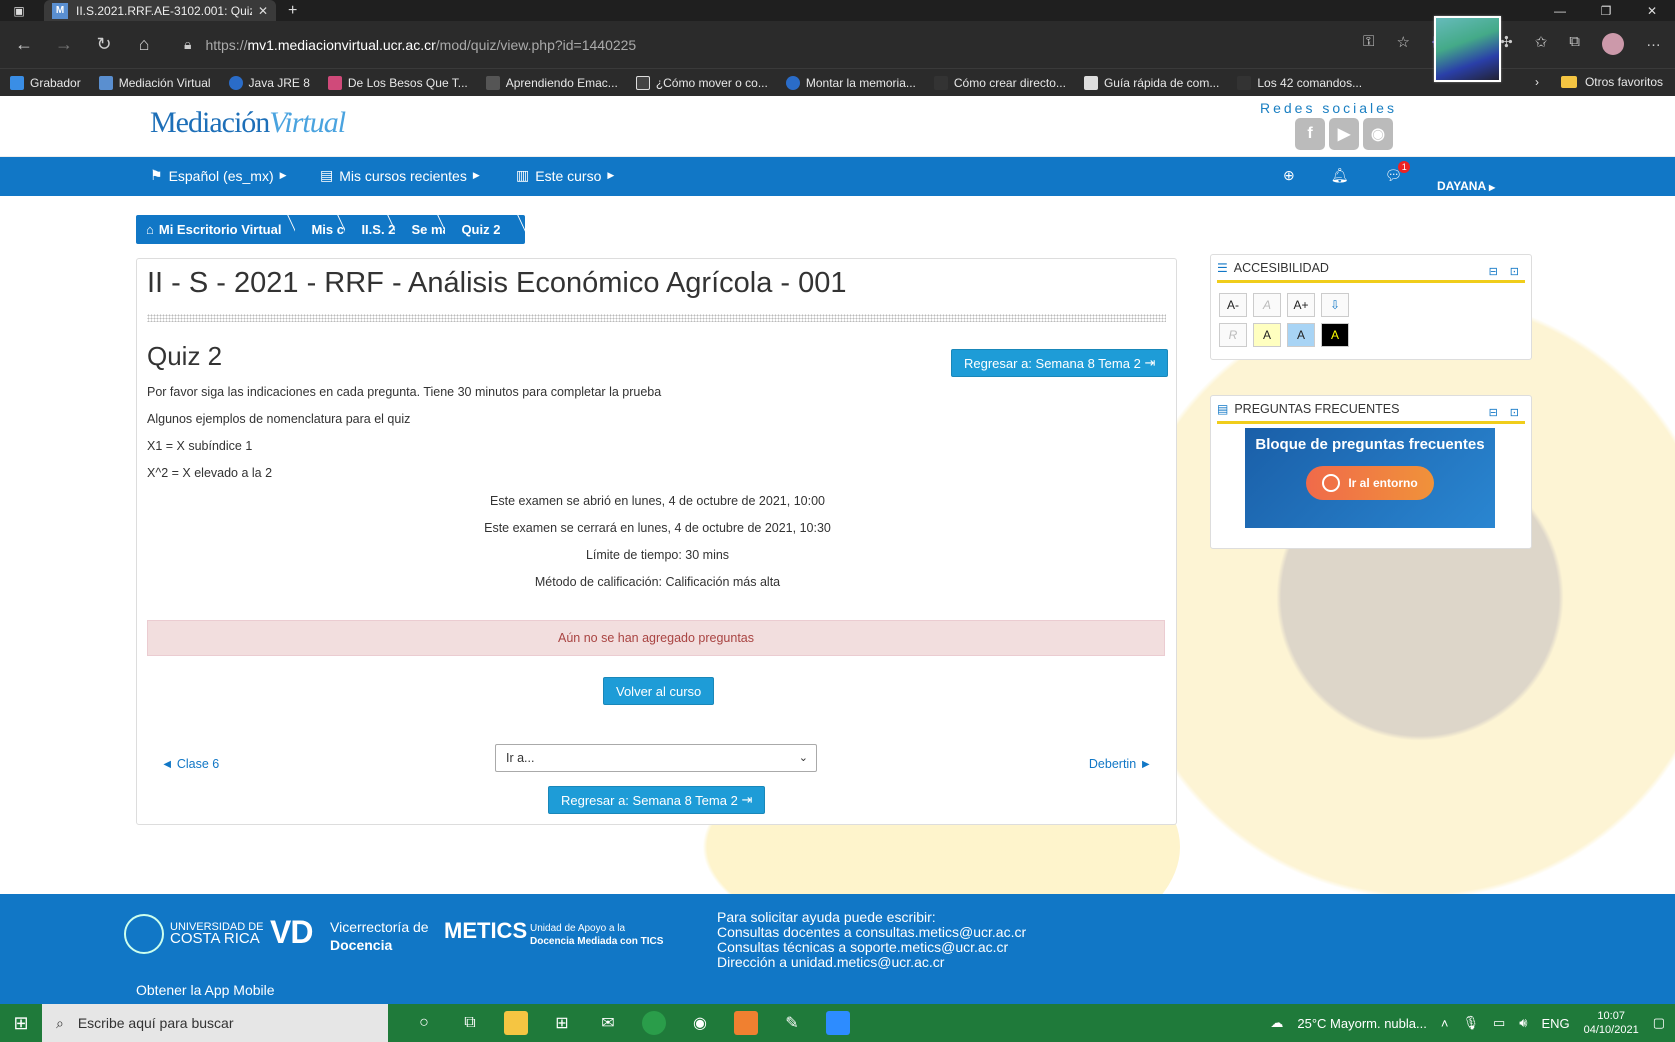 Image resolution: width=1675 pixels, height=1042 pixels. Describe the element at coordinates (1233, 305) in the screenshot. I see `decrease-font-button: A-` at that location.